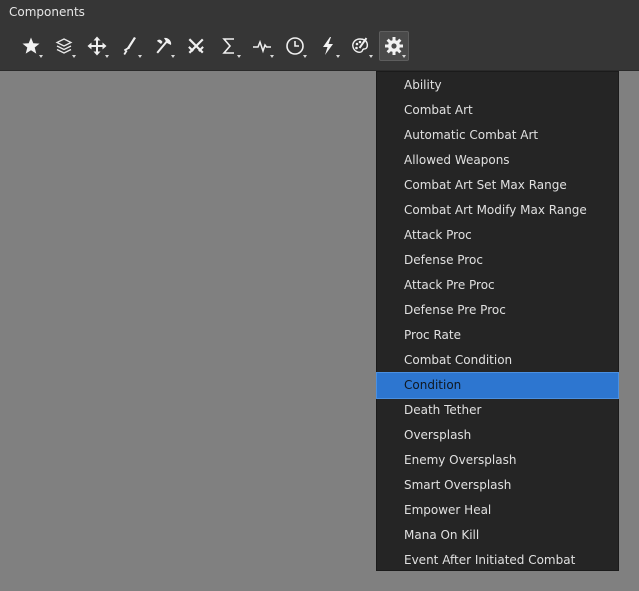 The width and height of the screenshot is (639, 591). I want to click on menu-item-enemy-oversplash: Enemy Oversplash, so click(497, 460).